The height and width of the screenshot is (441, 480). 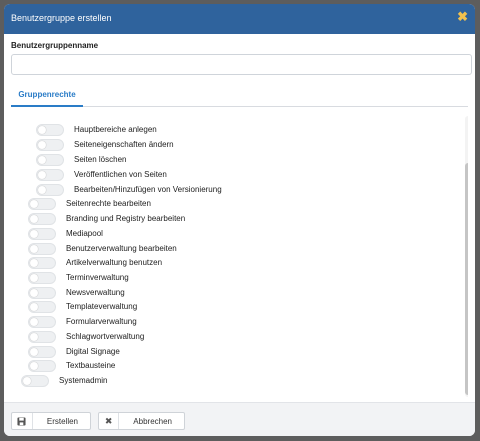 I want to click on cancel-button: ✖ Abbrechen, so click(x=141, y=421).